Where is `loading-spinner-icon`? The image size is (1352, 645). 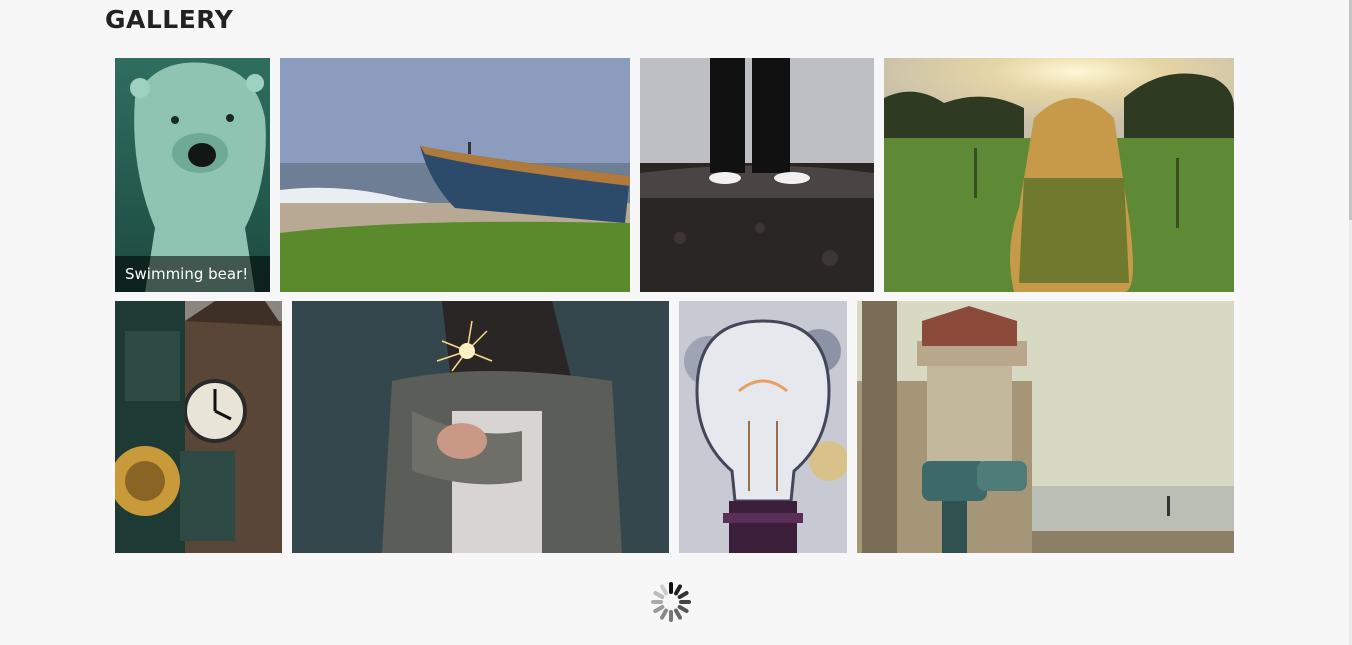
loading-spinner-icon is located at coordinates (671, 602).